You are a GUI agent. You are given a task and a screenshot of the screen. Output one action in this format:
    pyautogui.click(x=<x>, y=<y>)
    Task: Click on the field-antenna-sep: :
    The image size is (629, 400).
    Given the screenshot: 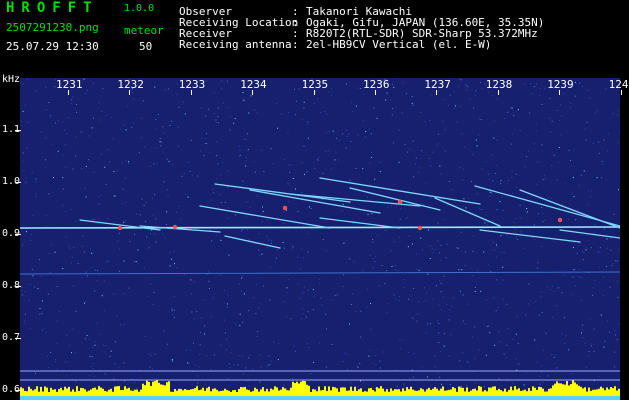 What is the action you would take?
    pyautogui.click(x=295, y=44)
    